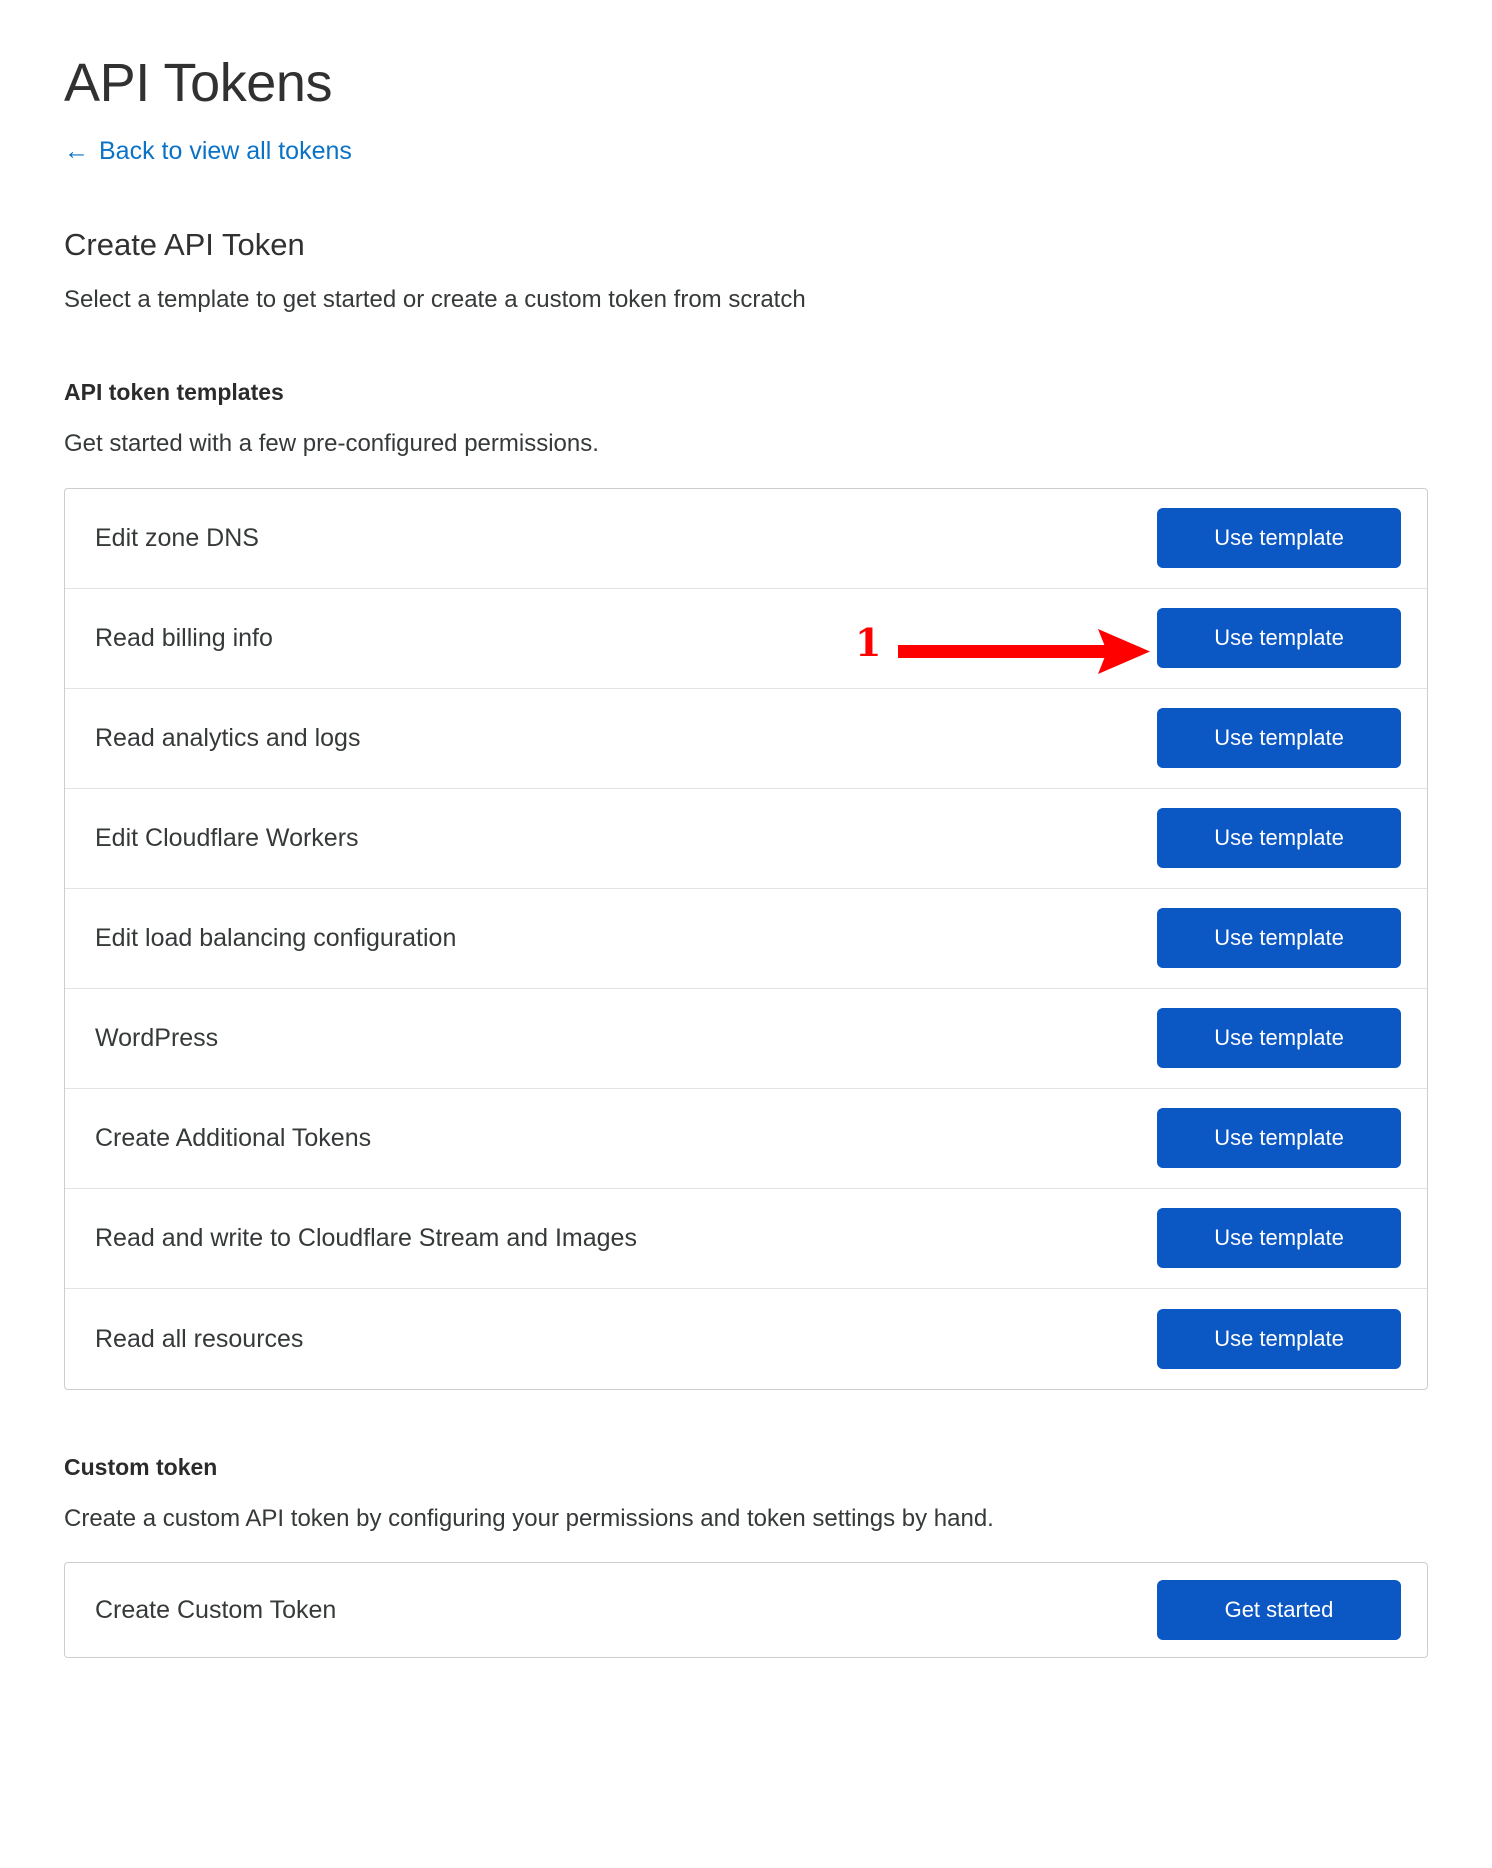 The width and height of the screenshot is (1492, 1868). I want to click on custom-token-heading: Custom token, so click(141, 1466).